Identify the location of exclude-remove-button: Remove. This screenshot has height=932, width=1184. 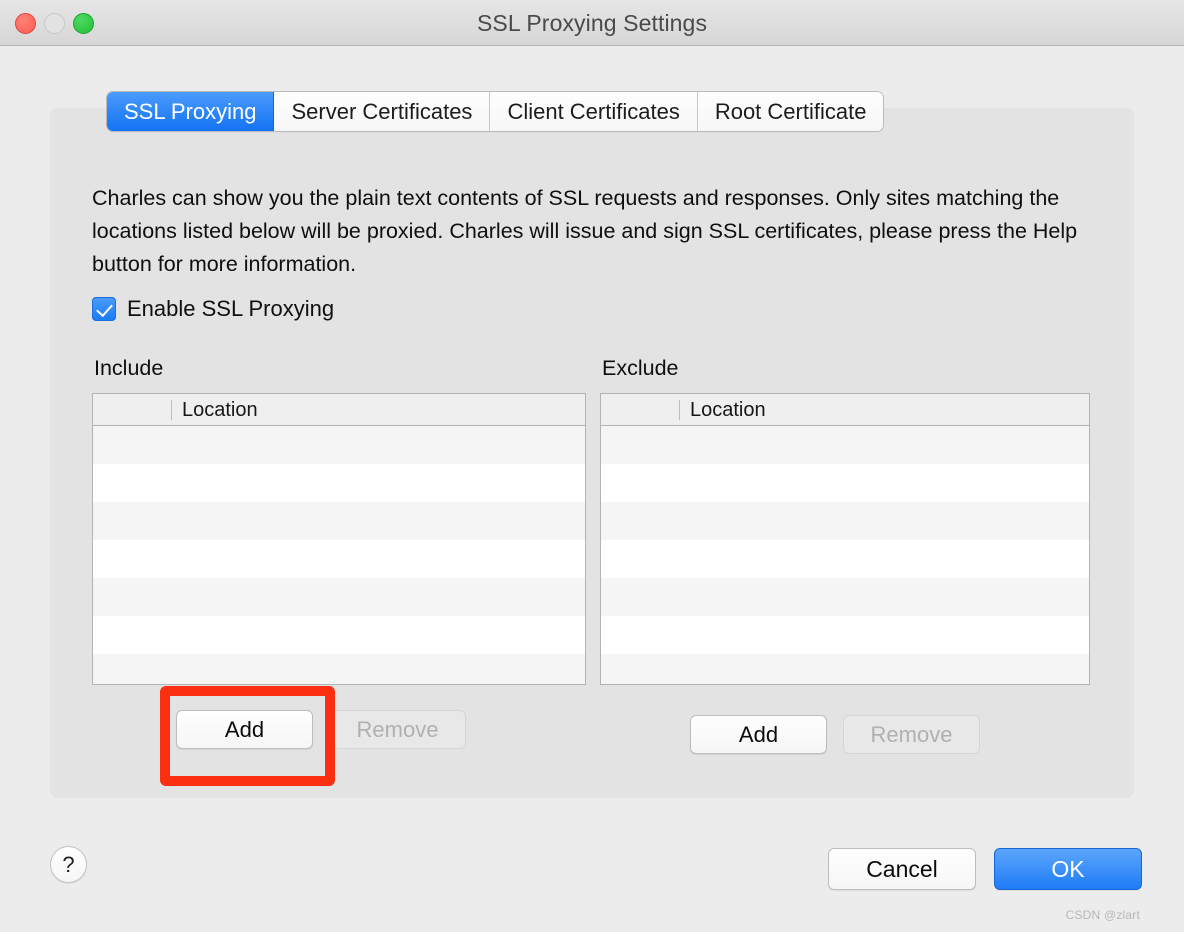
(911, 734).